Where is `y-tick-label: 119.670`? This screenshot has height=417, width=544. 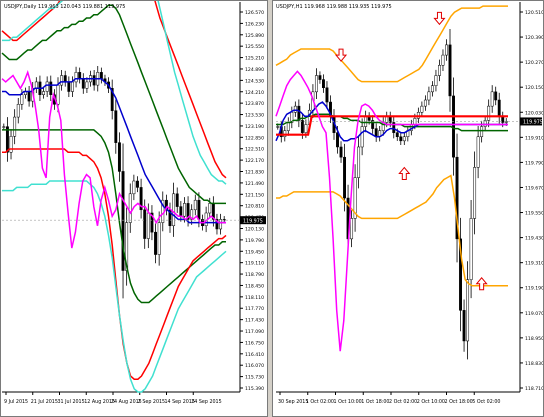
y-tick-label: 119.670 is located at coordinates (534, 188).